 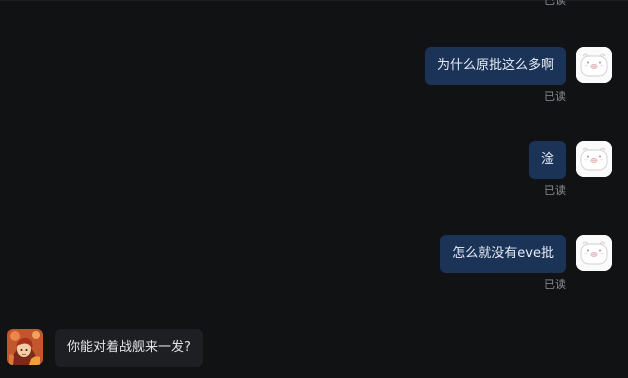 I want to click on read-receipt-top: 已读, so click(x=555, y=3).